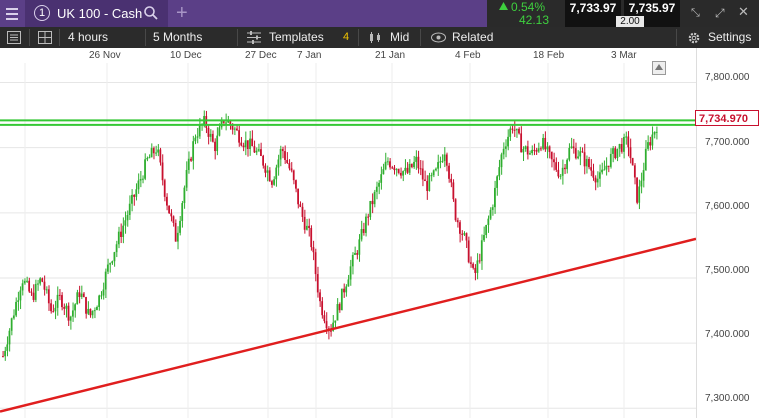 Image resolution: width=759 pixels, height=418 pixels. Describe the element at coordinates (723, 13) in the screenshot. I see `expand-icon: ⤢` at that location.